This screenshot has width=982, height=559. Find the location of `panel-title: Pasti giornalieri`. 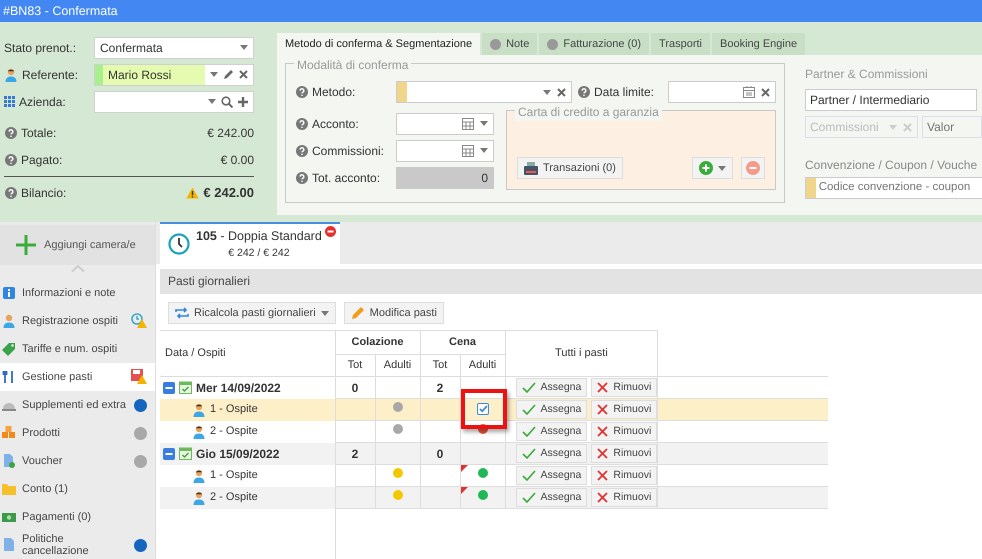

panel-title: Pasti giornalieri is located at coordinates (571, 281).